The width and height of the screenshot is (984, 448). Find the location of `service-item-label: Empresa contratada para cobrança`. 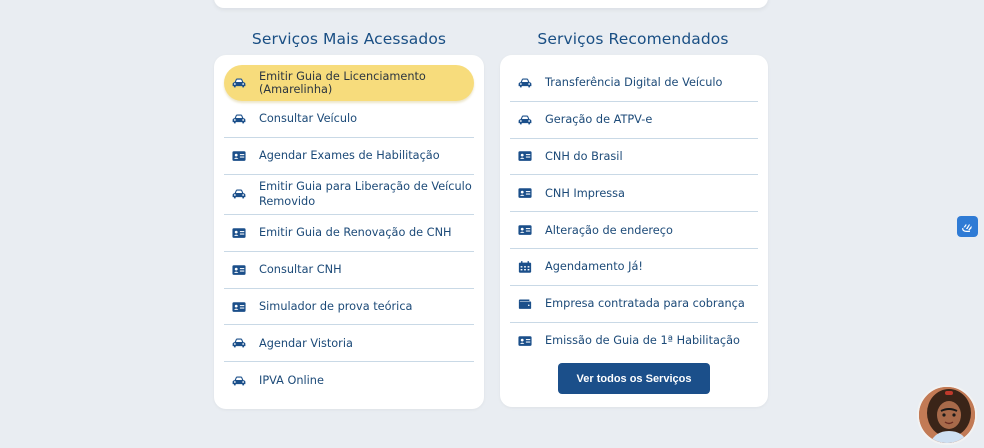

service-item-label: Empresa contratada para cobrança is located at coordinates (645, 304).